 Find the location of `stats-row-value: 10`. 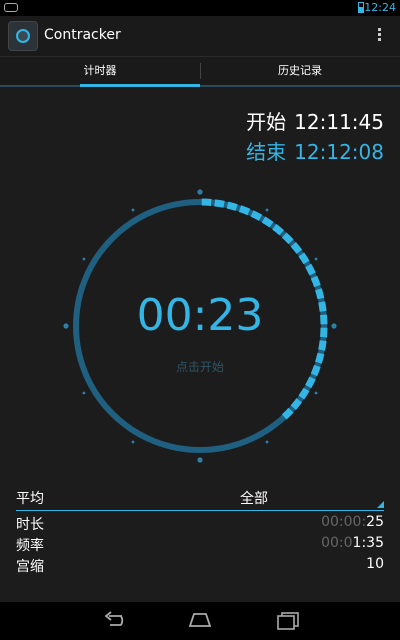

stats-row-value: 10 is located at coordinates (375, 564).